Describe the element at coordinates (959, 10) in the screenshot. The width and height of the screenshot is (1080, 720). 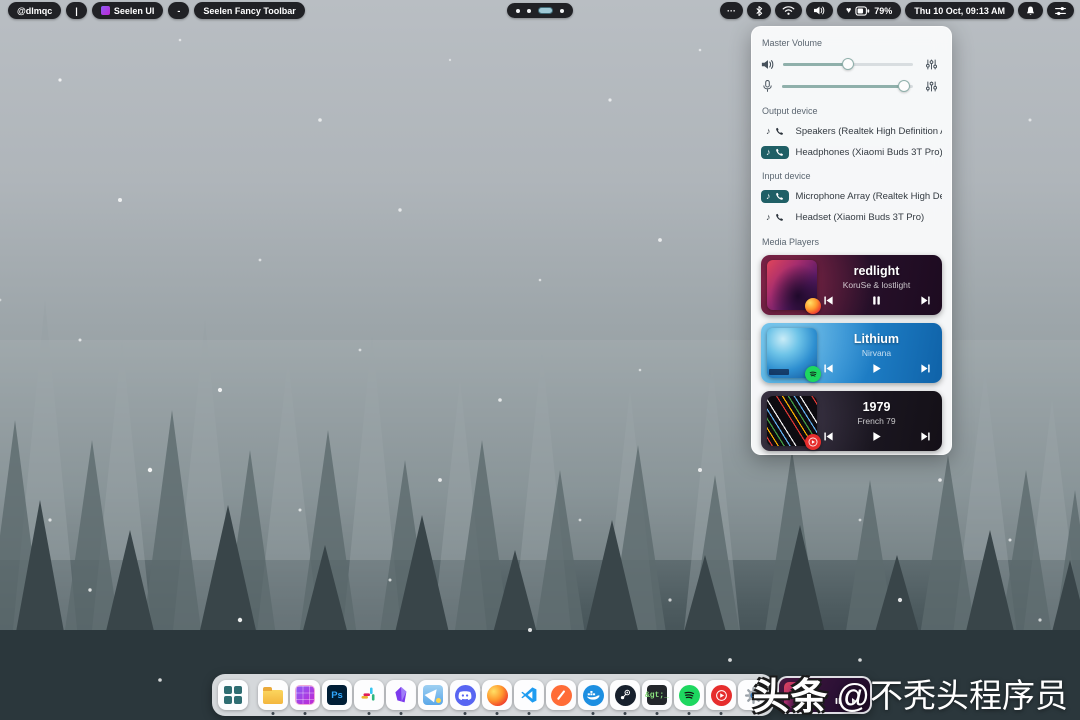
I see `clock-pill: Thu 10 Oct, 09:13 AM` at that location.